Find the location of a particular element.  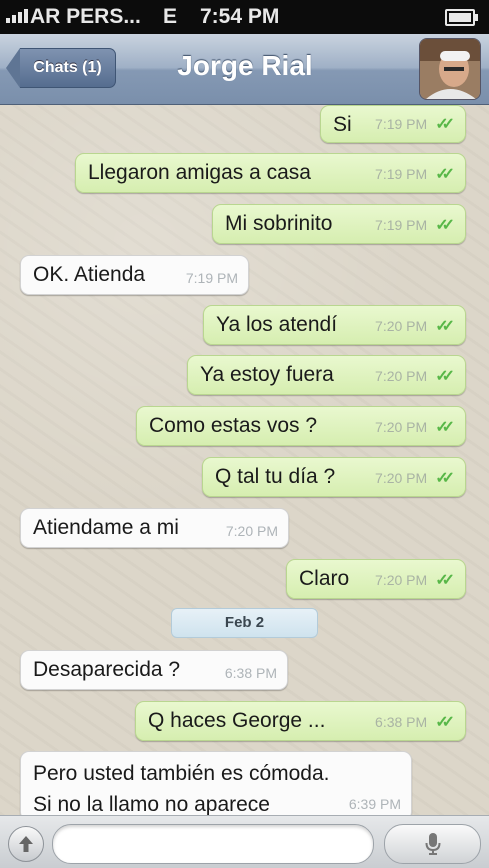

message-text: Ya los atendí is located at coordinates (277, 324).